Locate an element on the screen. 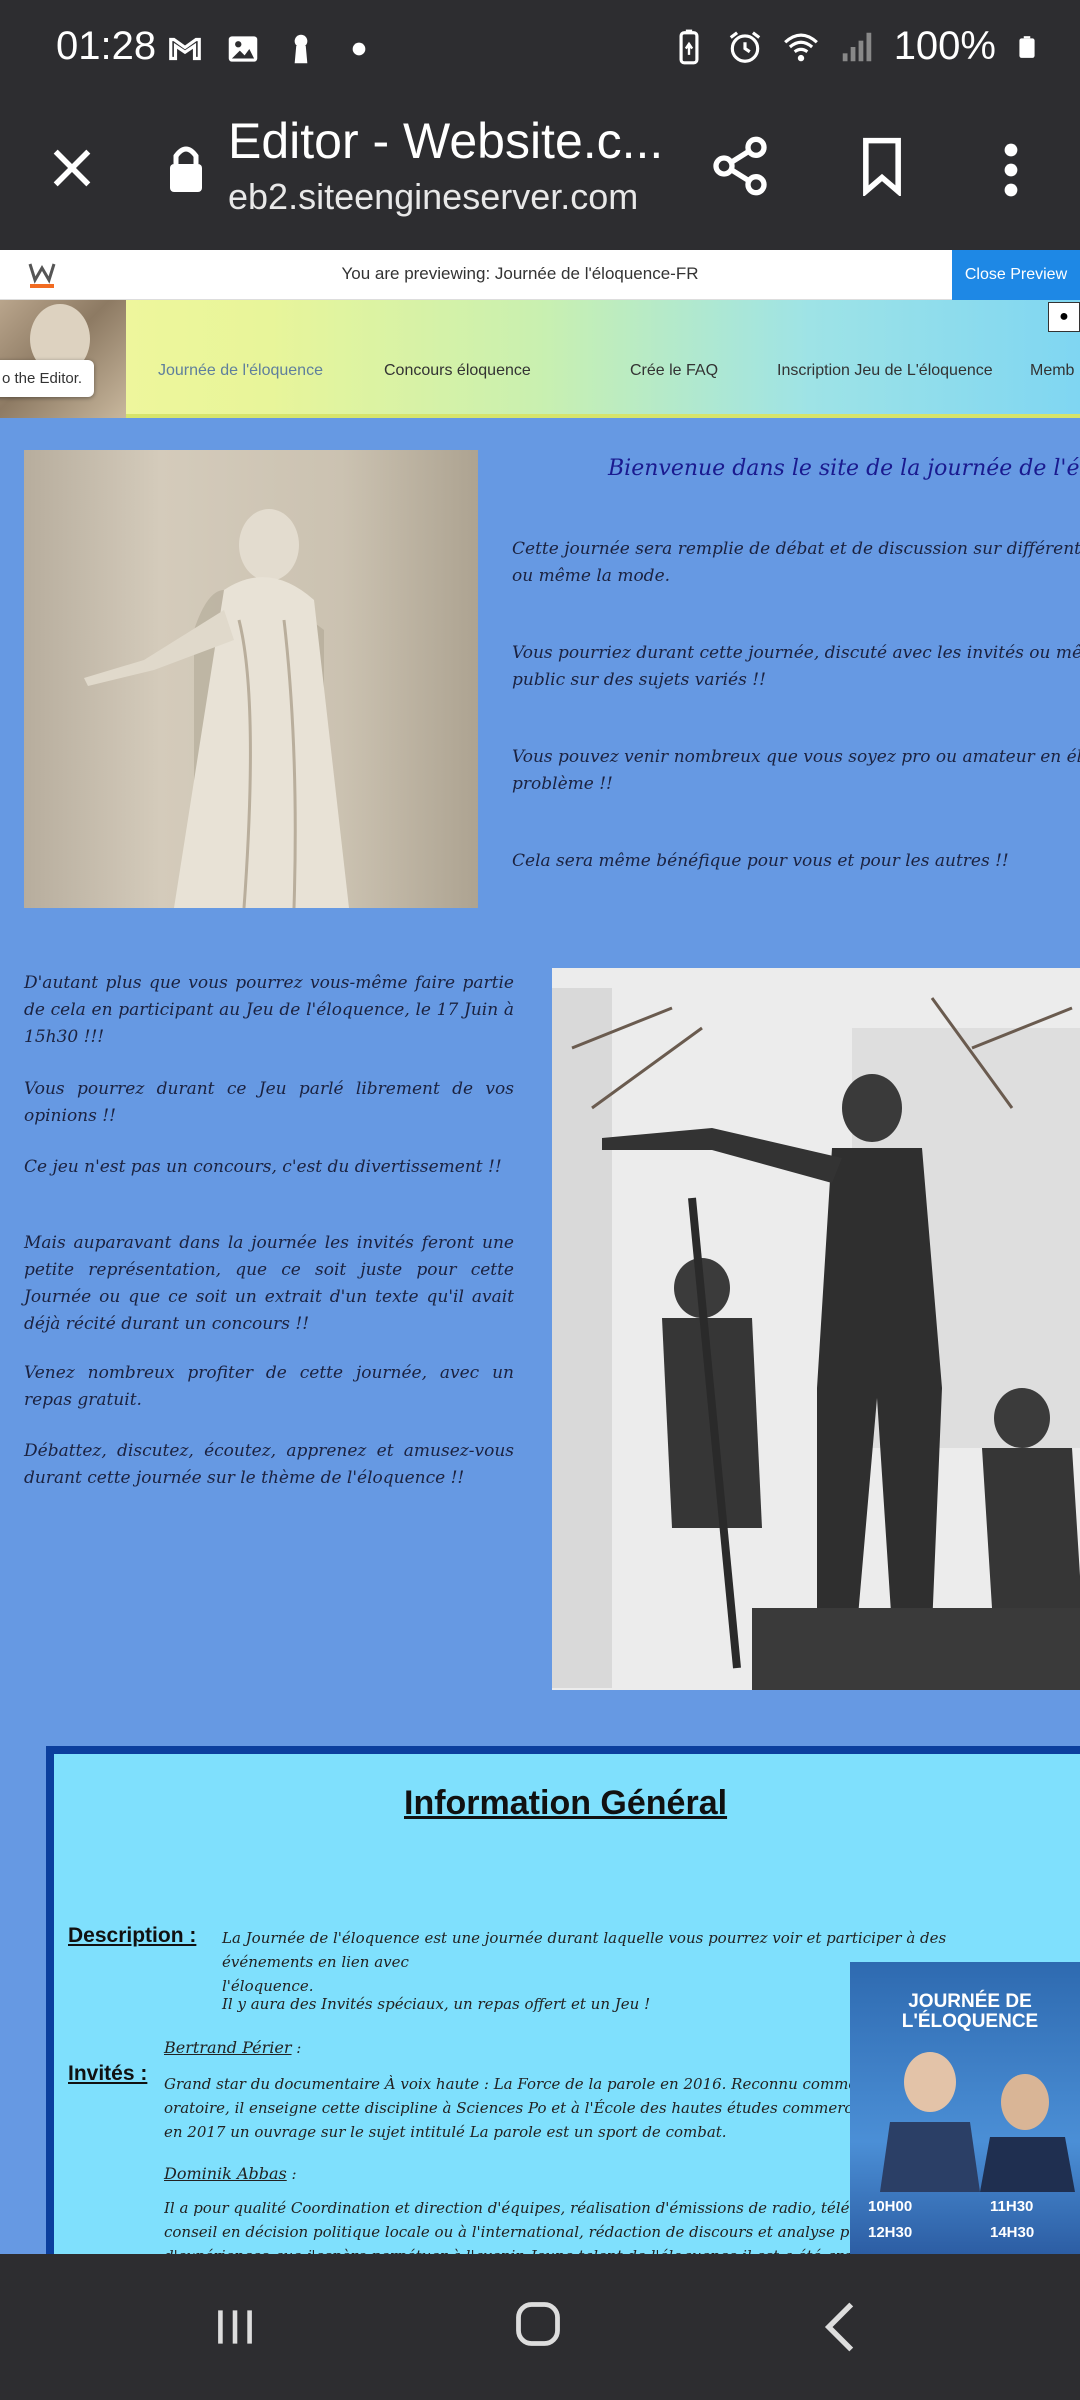  signal-icon is located at coordinates (856, 46).